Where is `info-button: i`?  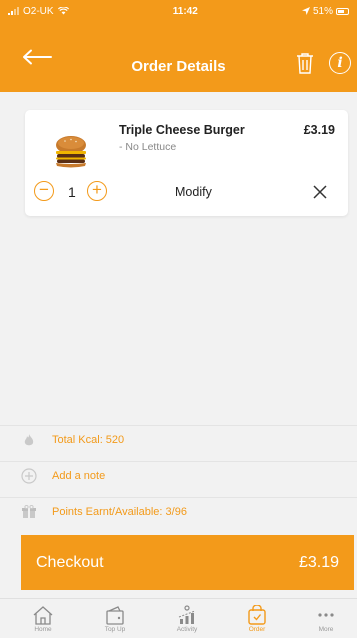
info-button: i is located at coordinates (340, 63).